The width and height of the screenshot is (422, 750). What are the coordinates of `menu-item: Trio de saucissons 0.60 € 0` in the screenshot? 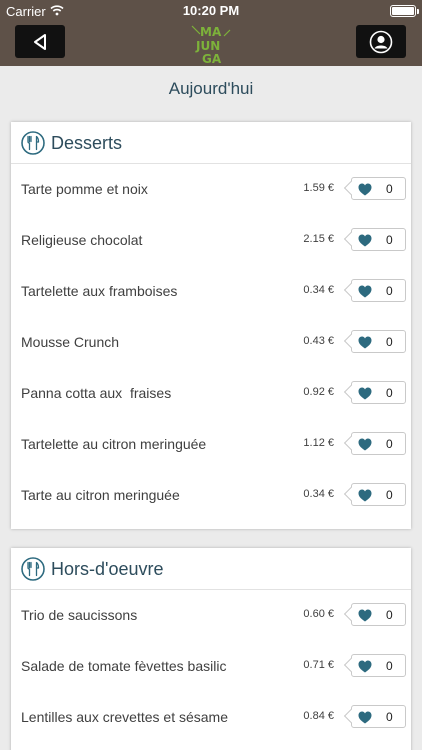 It's located at (211, 615).